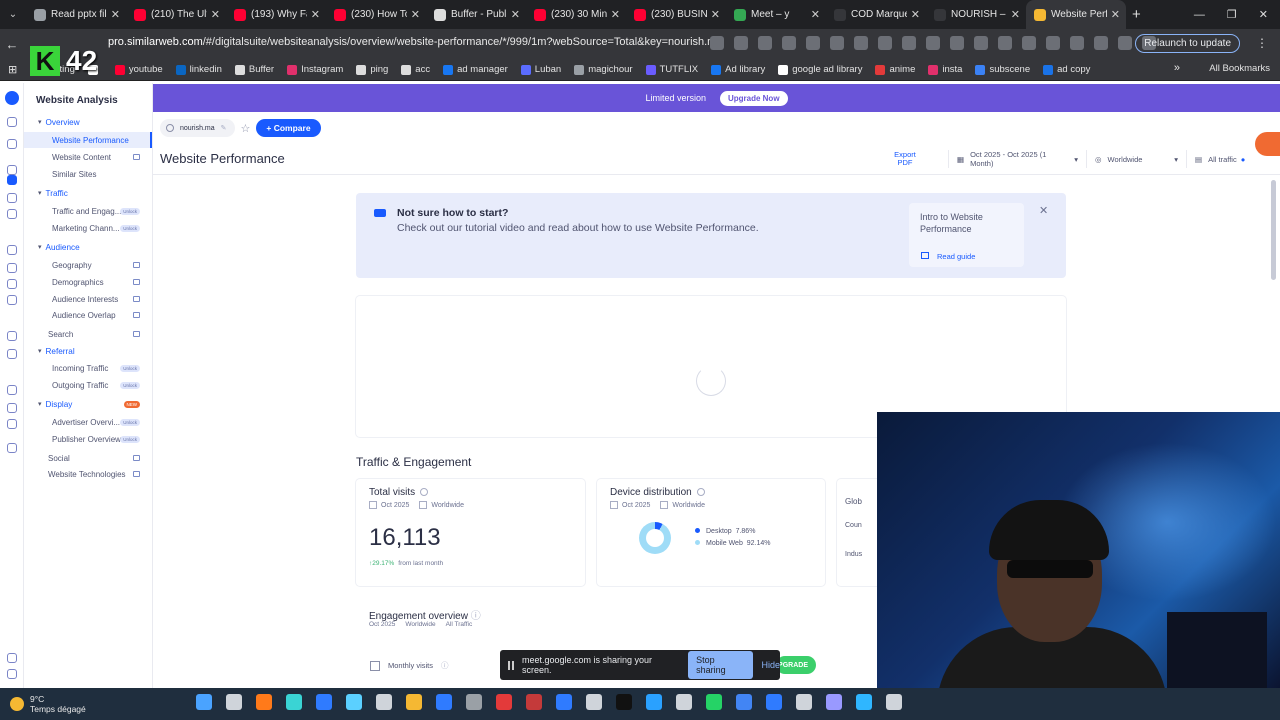 The image size is (1280, 720). I want to click on chart-icon, so click(12, 250).